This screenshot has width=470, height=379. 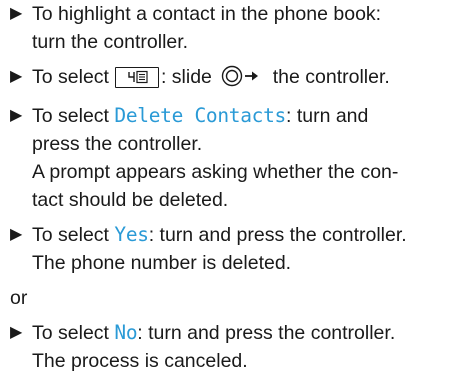 I want to click on step-result-text: tact should be deleted., so click(x=130, y=200).